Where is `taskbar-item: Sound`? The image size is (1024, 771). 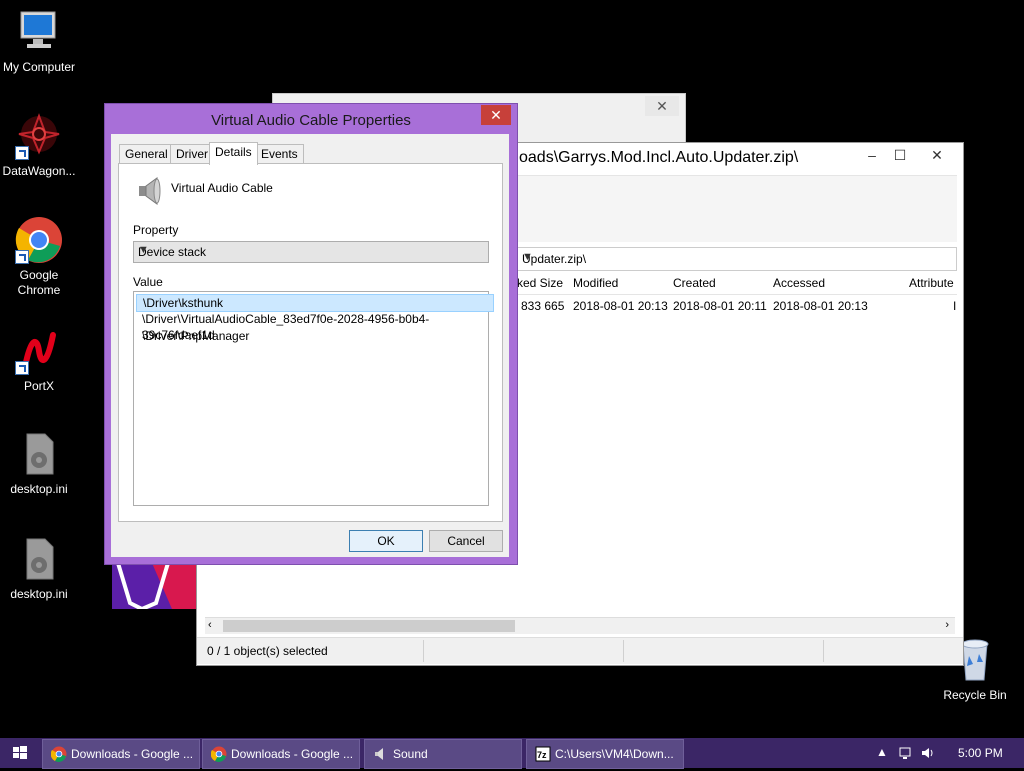
taskbar-item: Sound is located at coordinates (443, 754).